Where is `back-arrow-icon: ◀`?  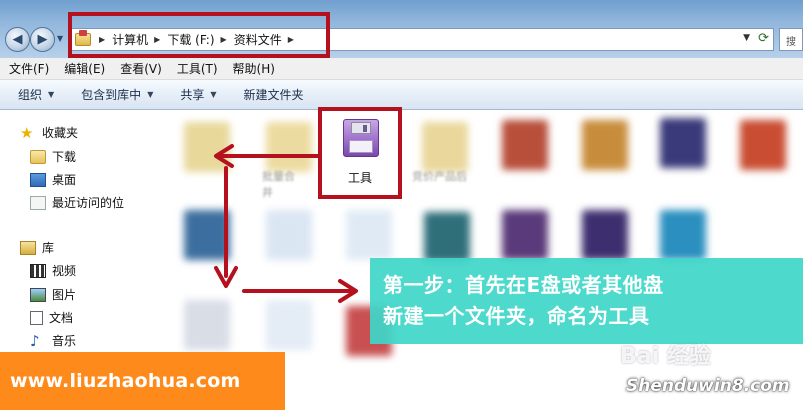 back-arrow-icon: ◀ is located at coordinates (17, 39).